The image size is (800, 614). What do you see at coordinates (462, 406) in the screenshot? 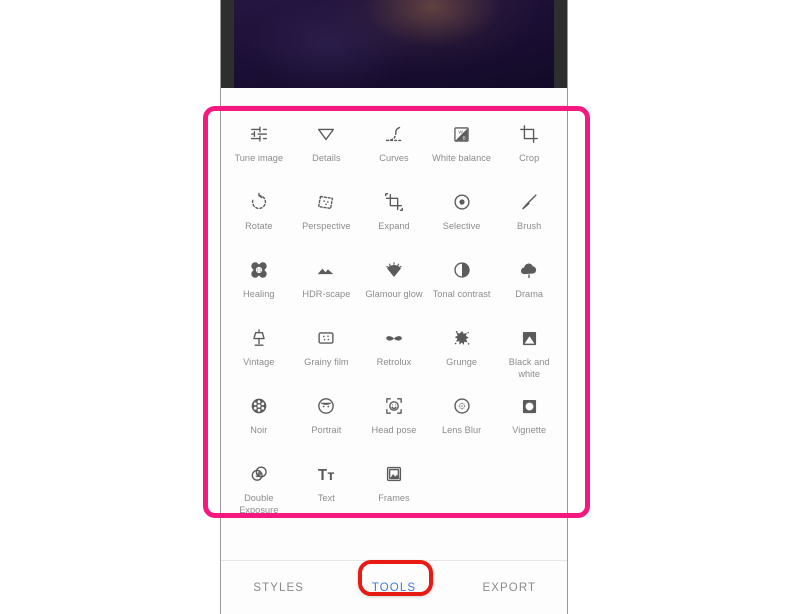
I see `lens-blur-icon` at bounding box center [462, 406].